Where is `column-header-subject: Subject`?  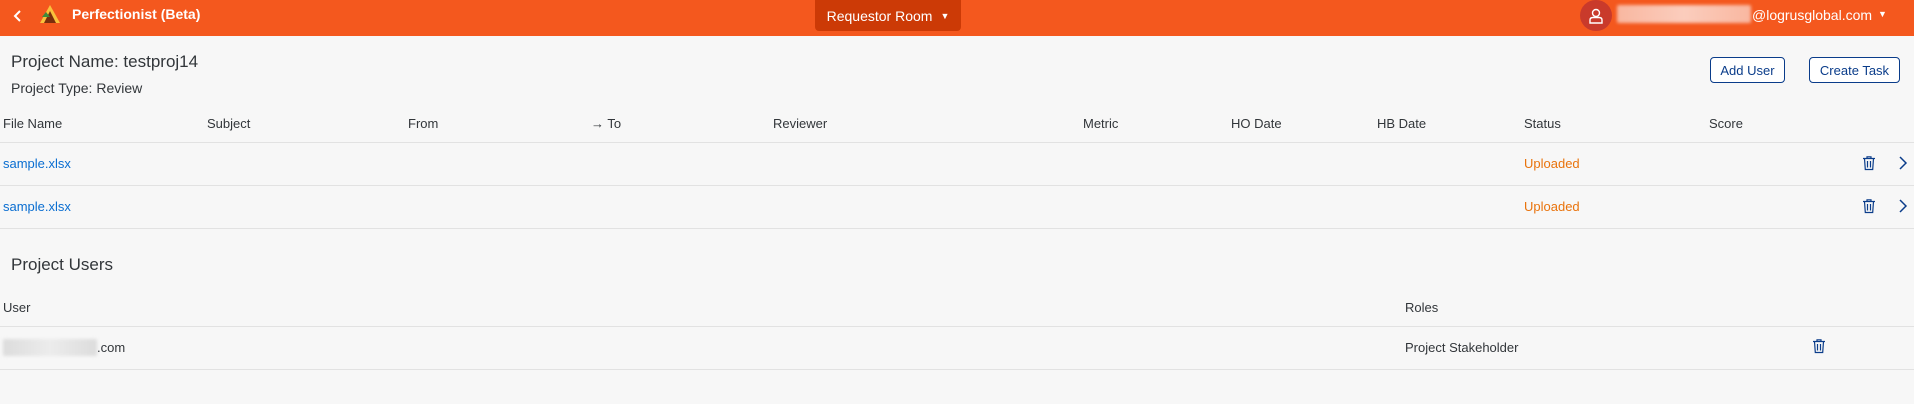 column-header-subject: Subject is located at coordinates (228, 123).